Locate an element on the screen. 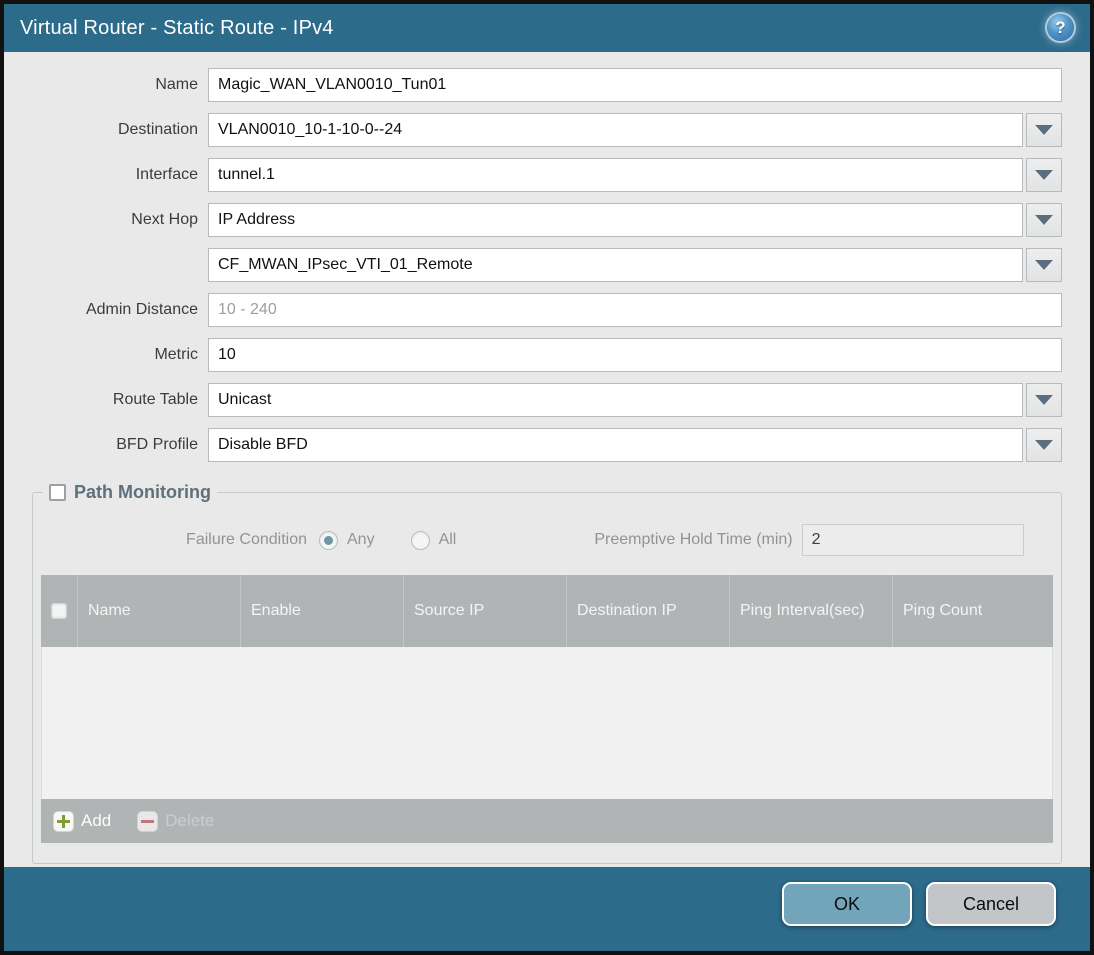 Image resolution: width=1094 pixels, height=955 pixels. help-icon: ? is located at coordinates (1060, 27).